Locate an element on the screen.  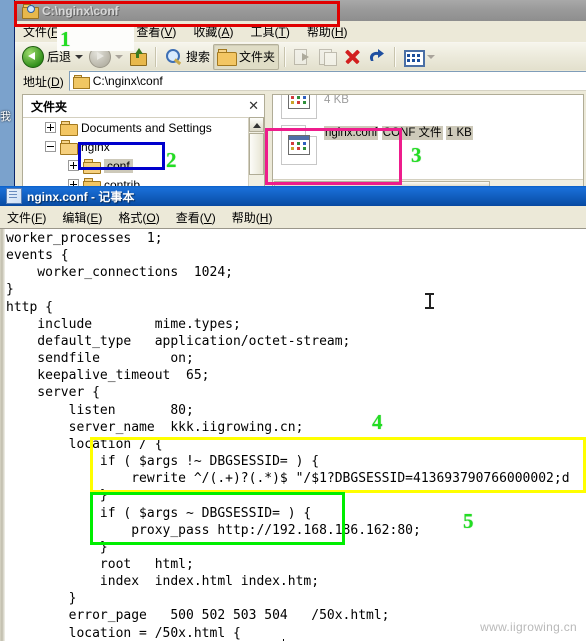
folders-pane-title: 文件夹 is located at coordinates (49, 106).